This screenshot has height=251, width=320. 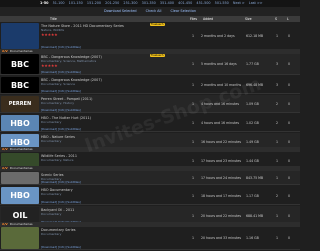 What do you see at coordinates (57, 103) in the screenshot?
I see `torrent-tags: Documentary, History` at bounding box center [57, 103].